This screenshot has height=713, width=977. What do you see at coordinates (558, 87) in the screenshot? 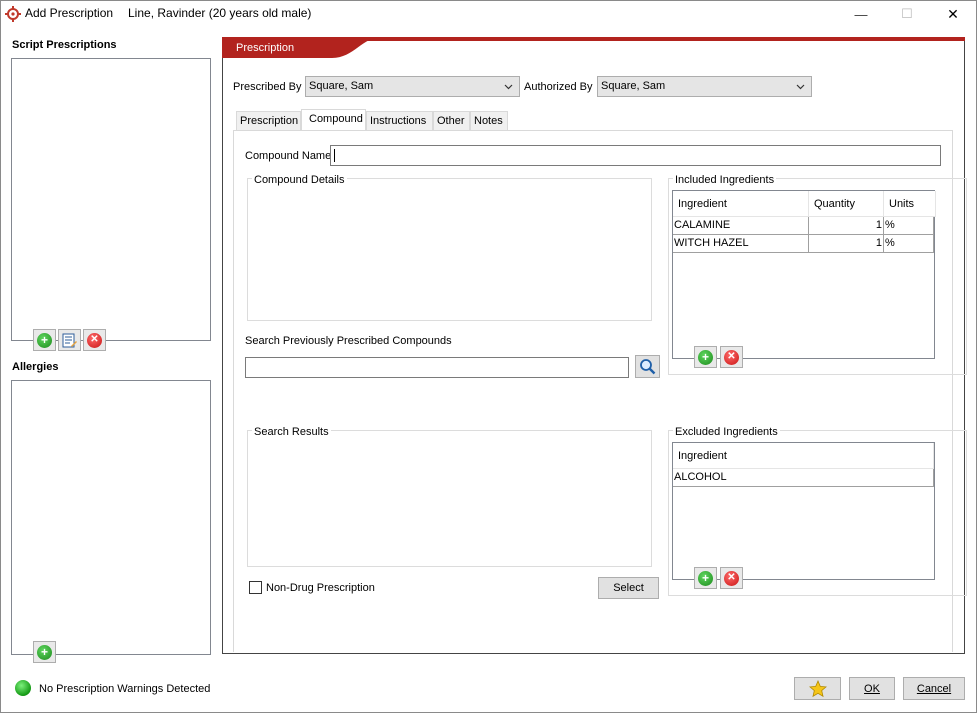
I see `authorized-by-label: Authorized By` at bounding box center [558, 87].